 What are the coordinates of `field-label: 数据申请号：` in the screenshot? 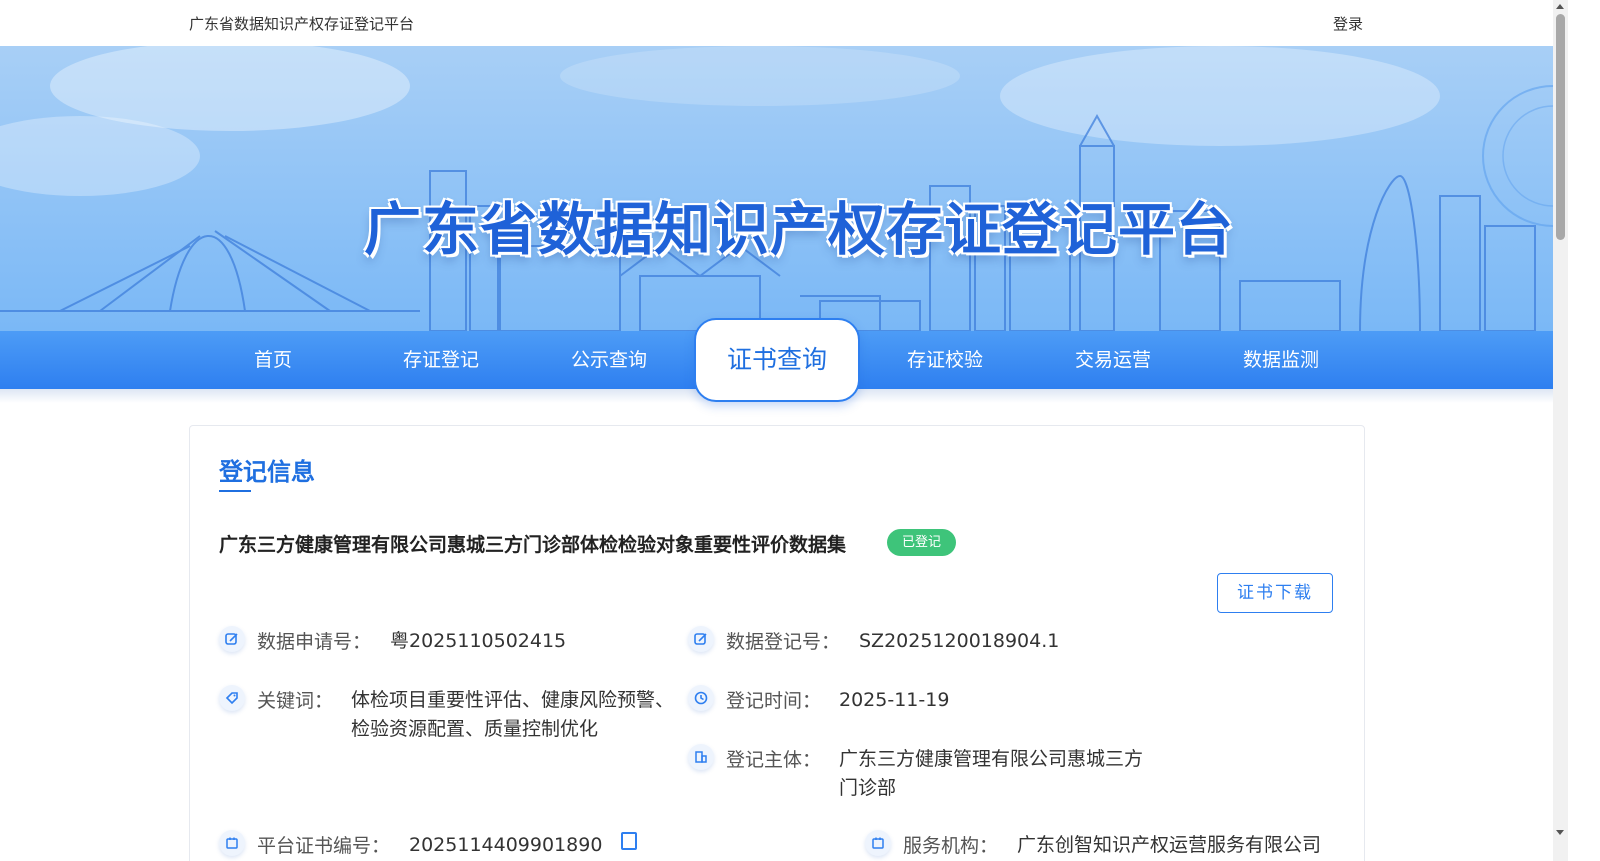 It's located at (314, 642).